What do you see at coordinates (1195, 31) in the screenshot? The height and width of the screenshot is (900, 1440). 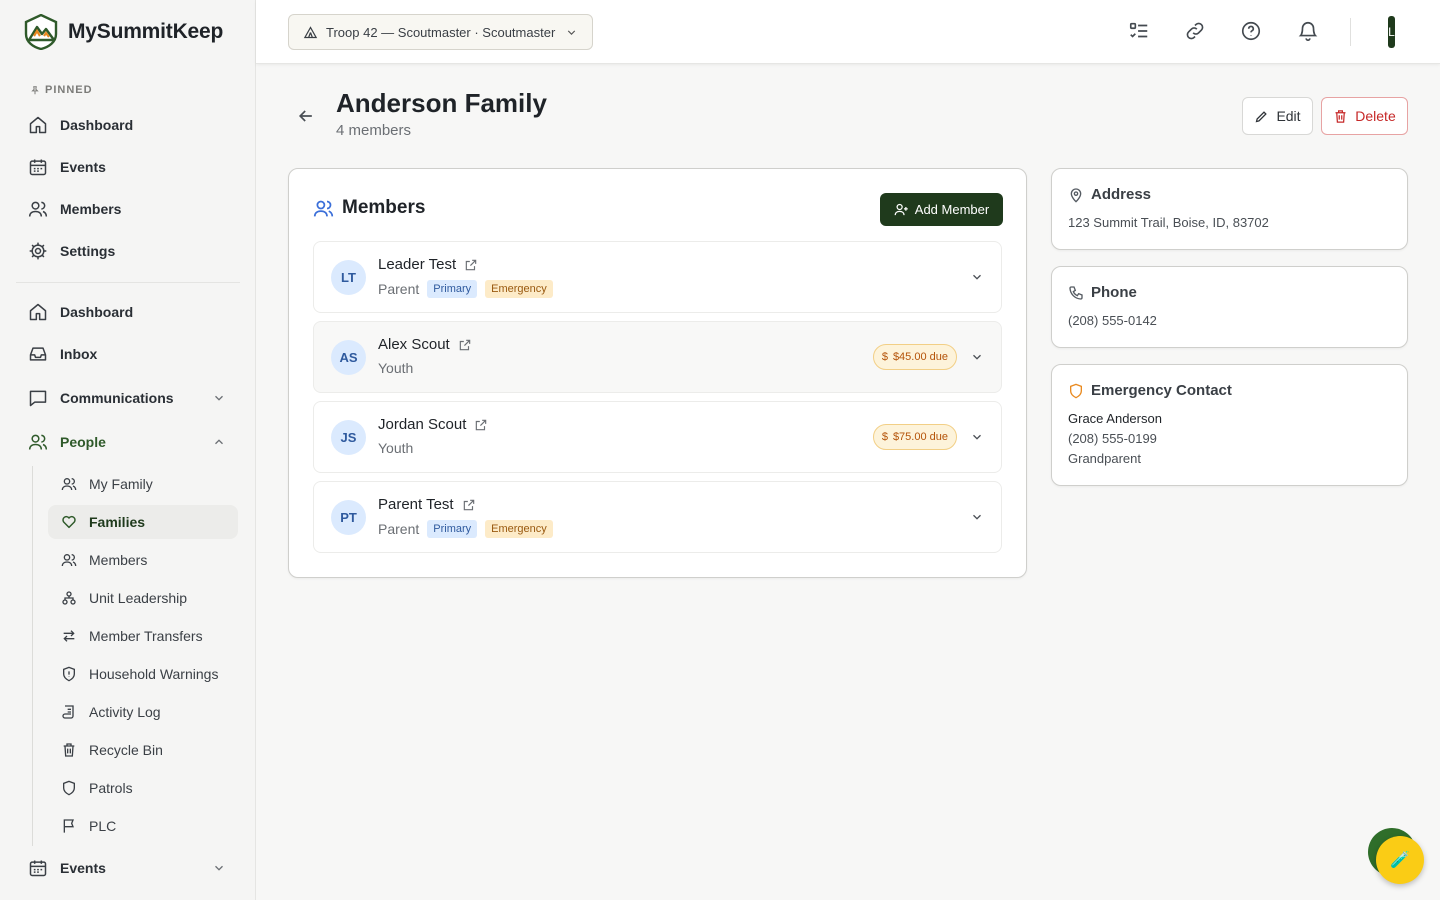 I see `link-icon` at bounding box center [1195, 31].